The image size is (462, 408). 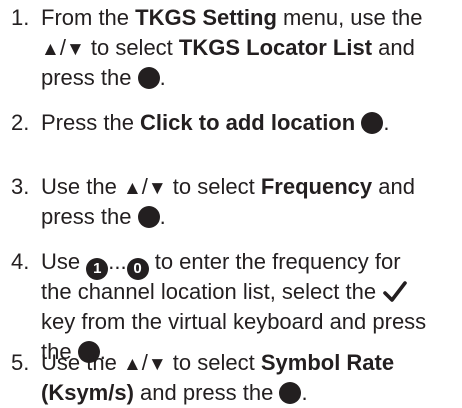 What do you see at coordinates (274, 261) in the screenshot?
I see `text-run: to enter the frequency for` at bounding box center [274, 261].